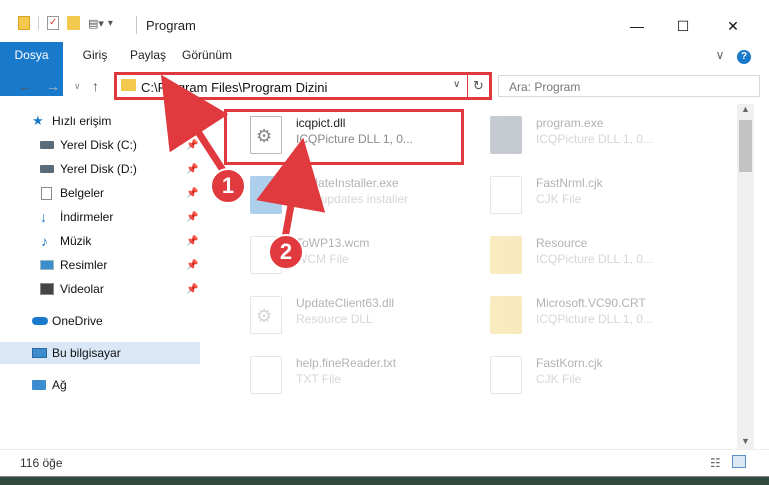 This screenshot has height=485, width=769. Describe the element at coordinates (243, 156) in the screenshot. I see `annotation-arrows` at that location.